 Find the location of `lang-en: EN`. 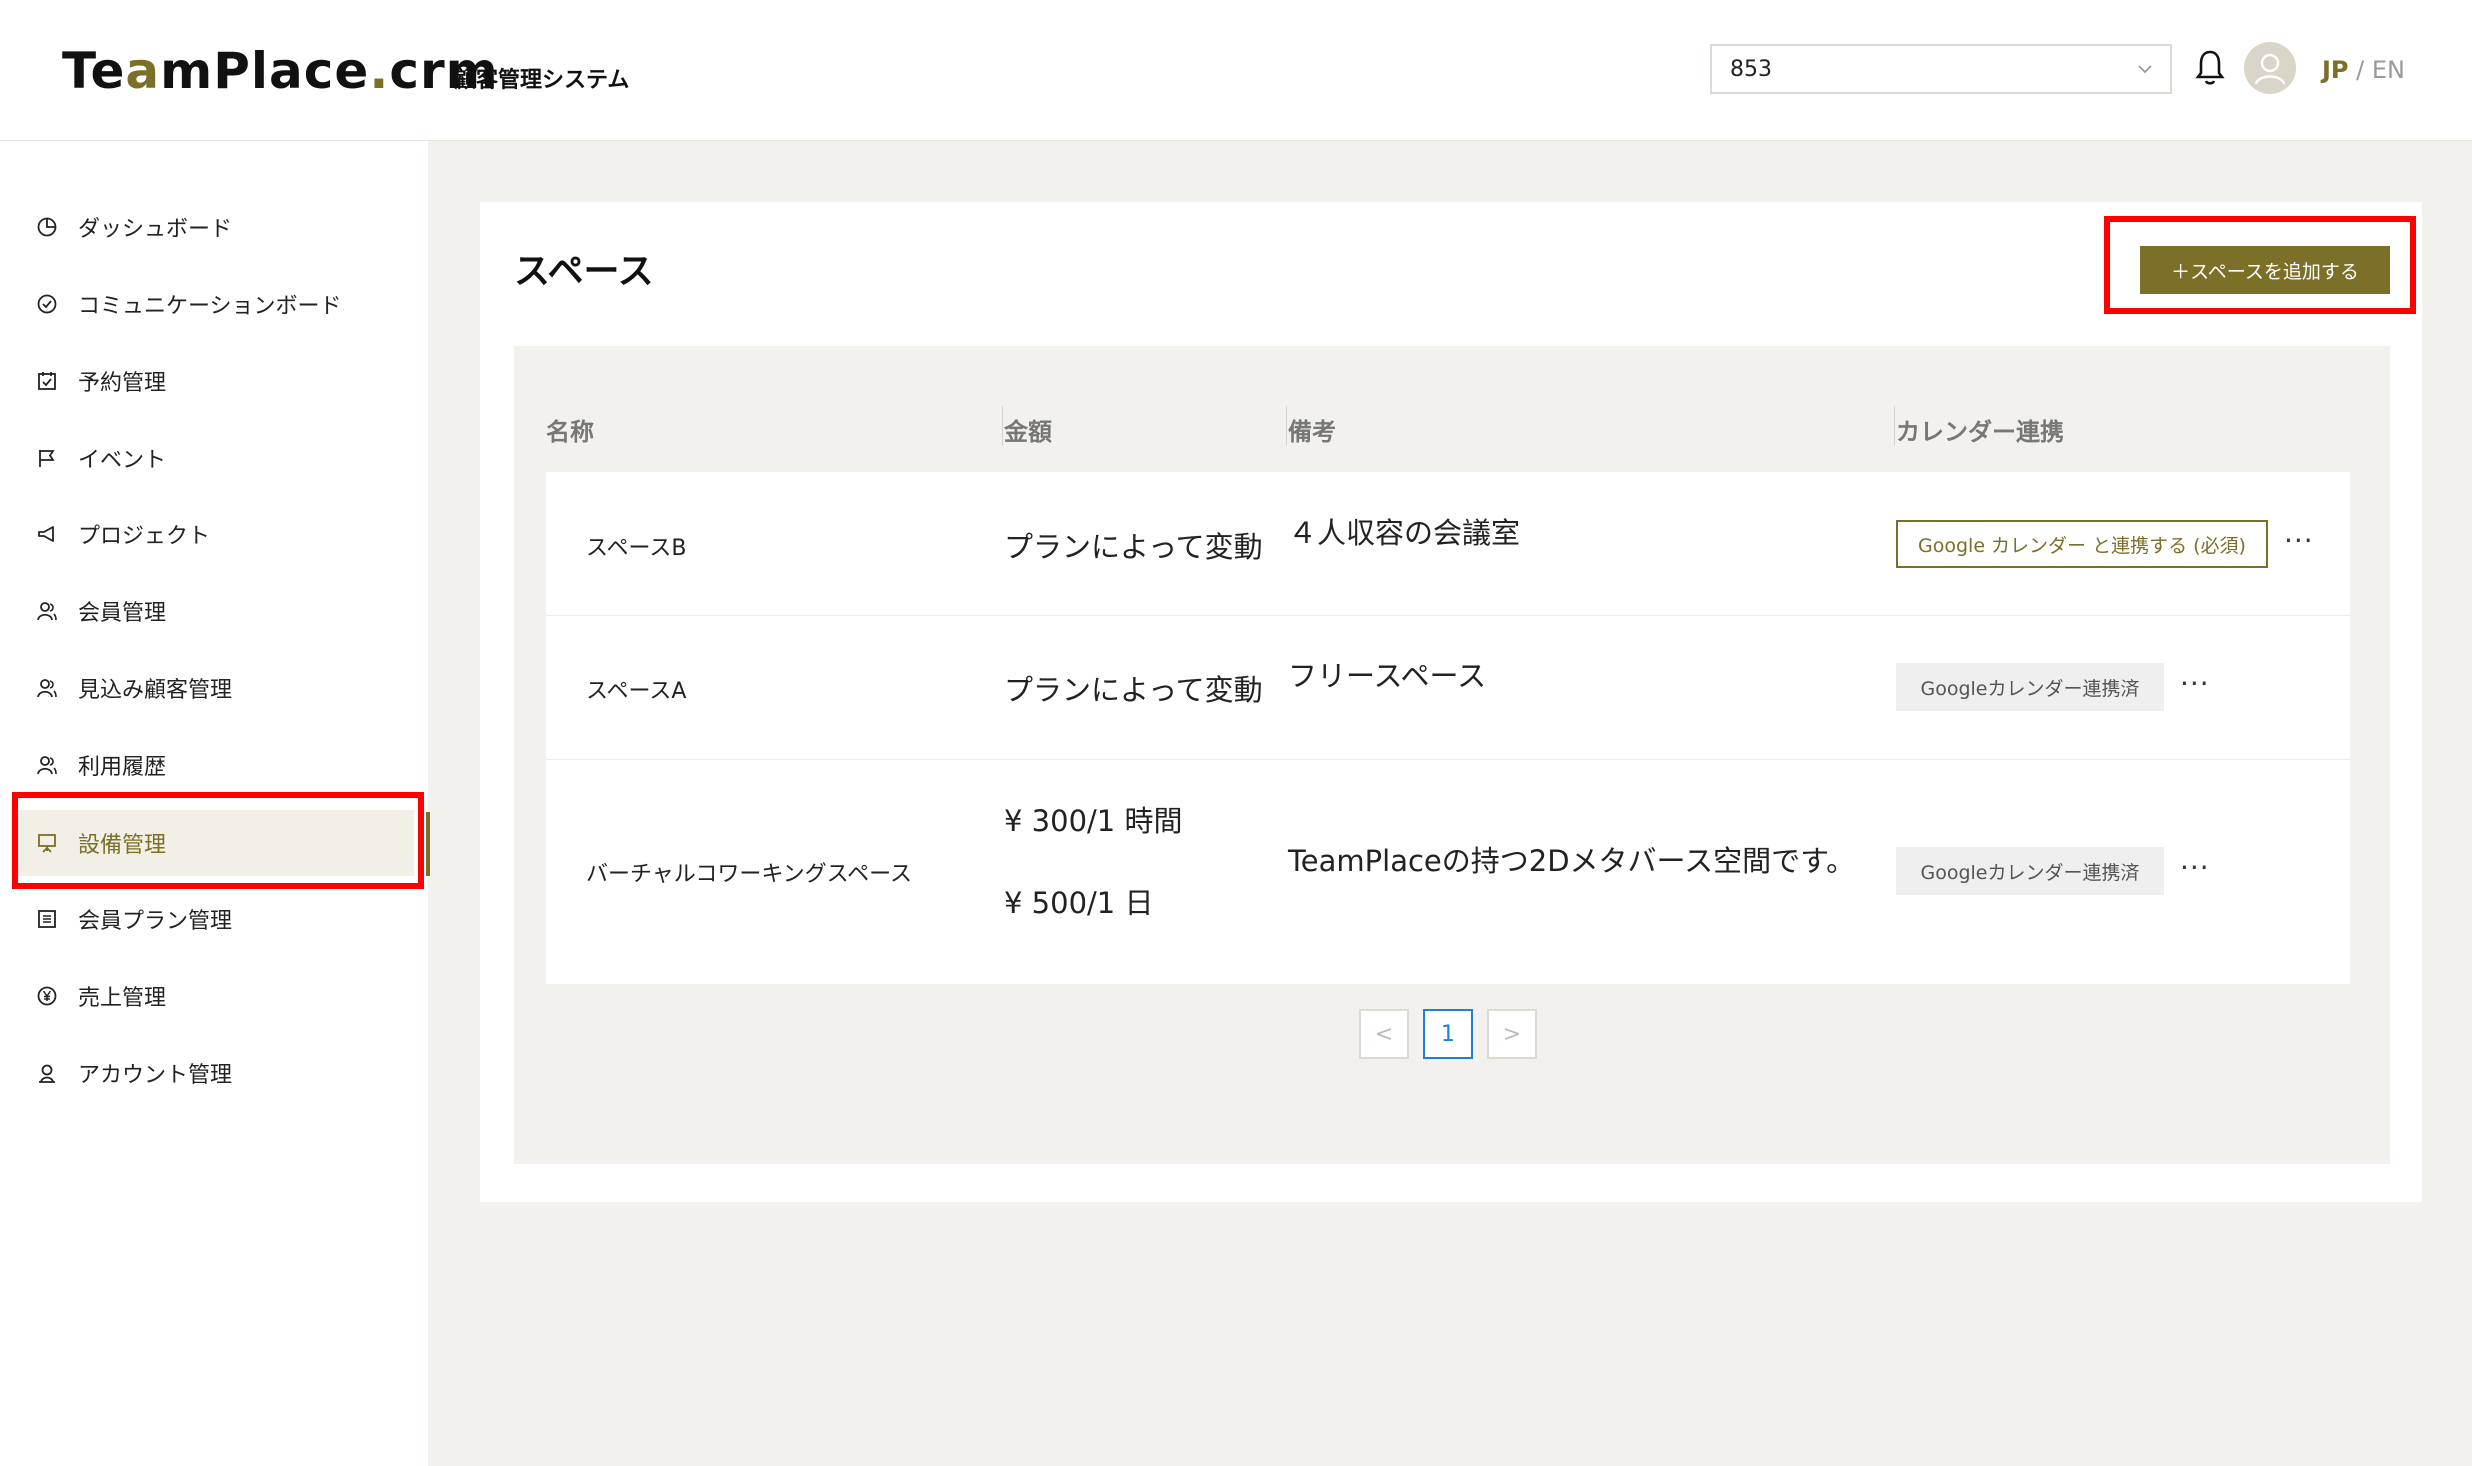

lang-en: EN is located at coordinates (2388, 70).